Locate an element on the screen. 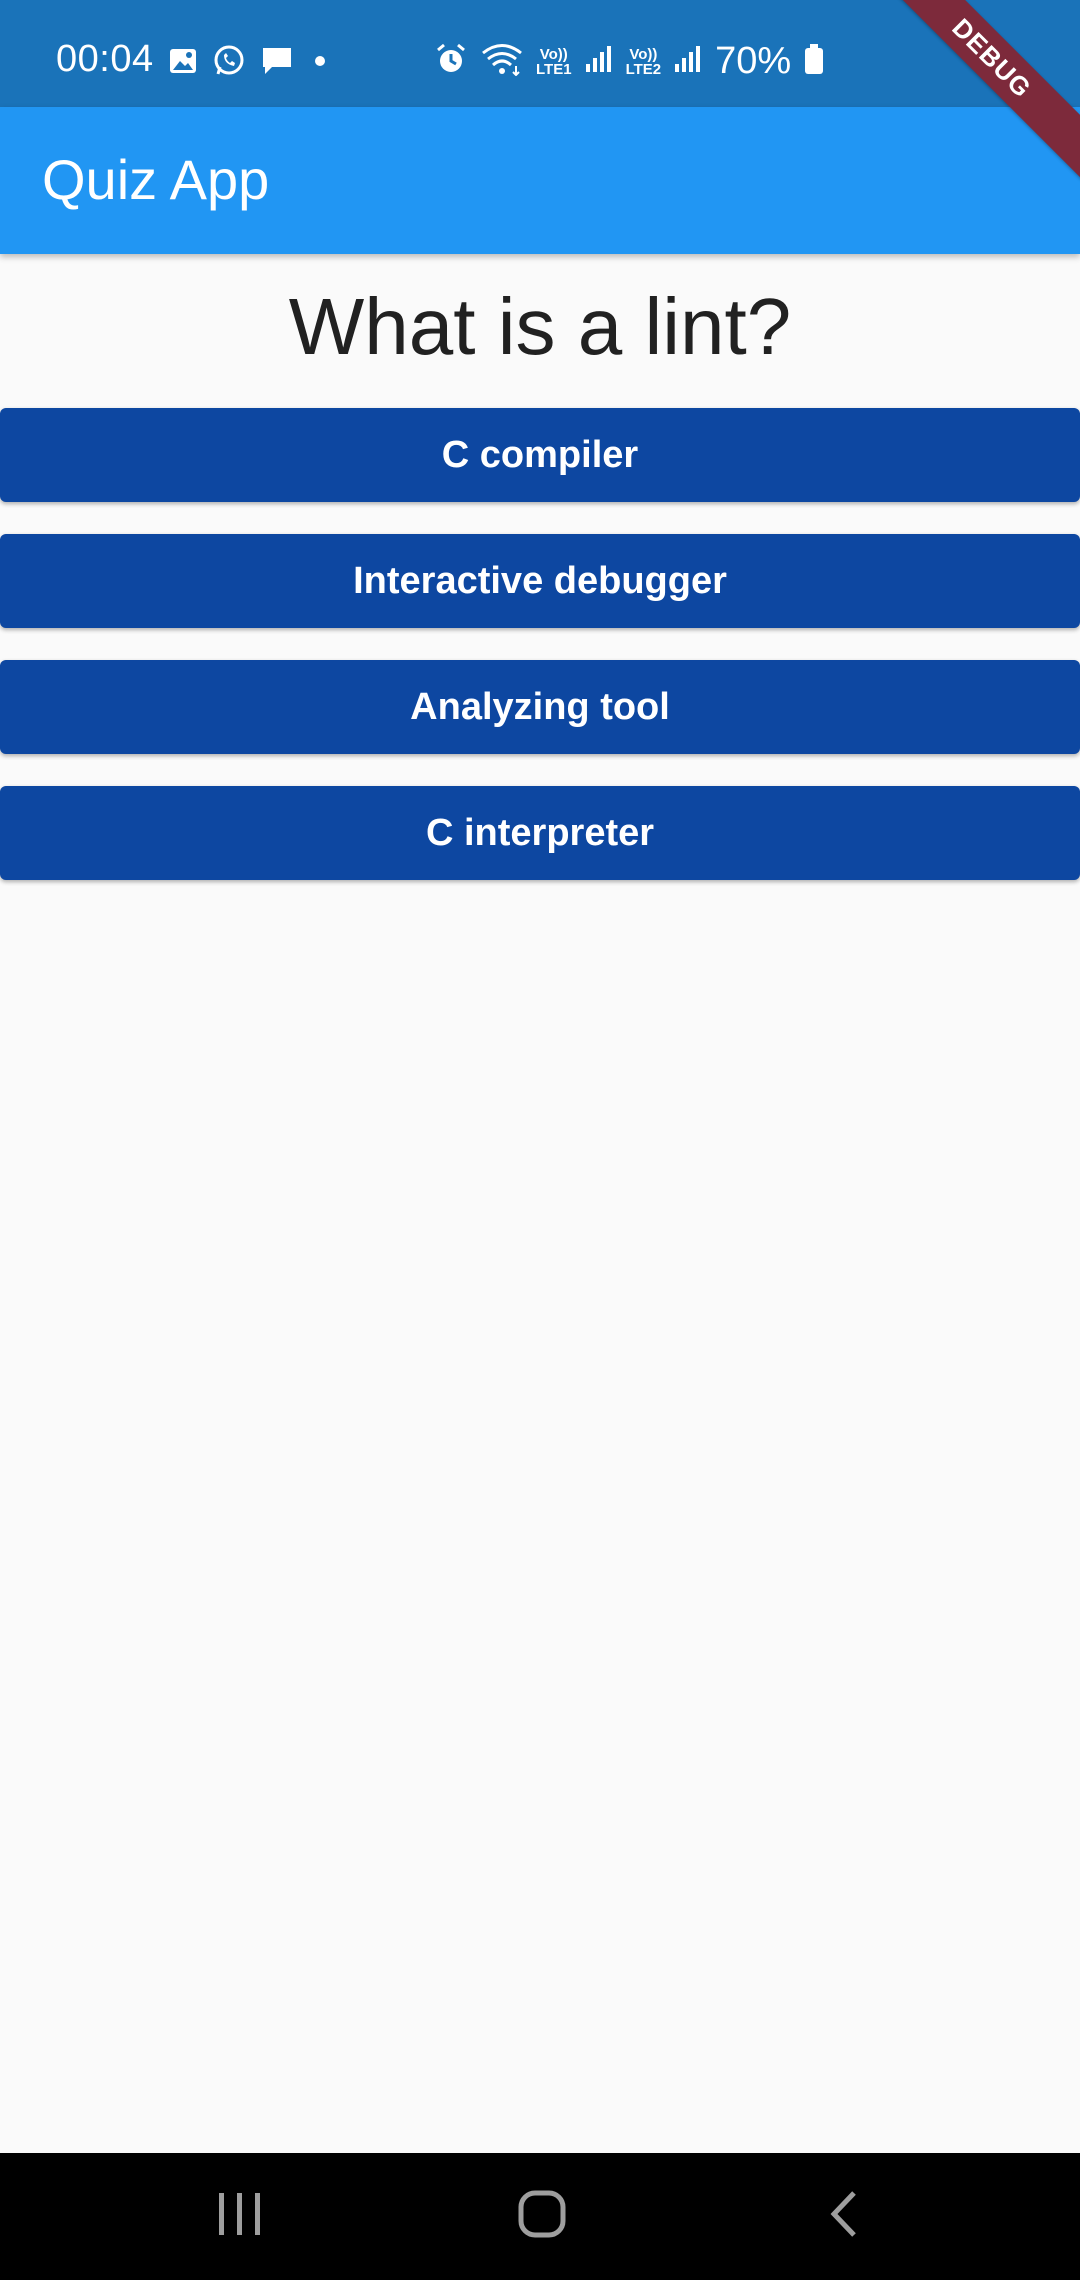 This screenshot has width=1080, height=2280. whatsapp-icon is located at coordinates (229, 63).